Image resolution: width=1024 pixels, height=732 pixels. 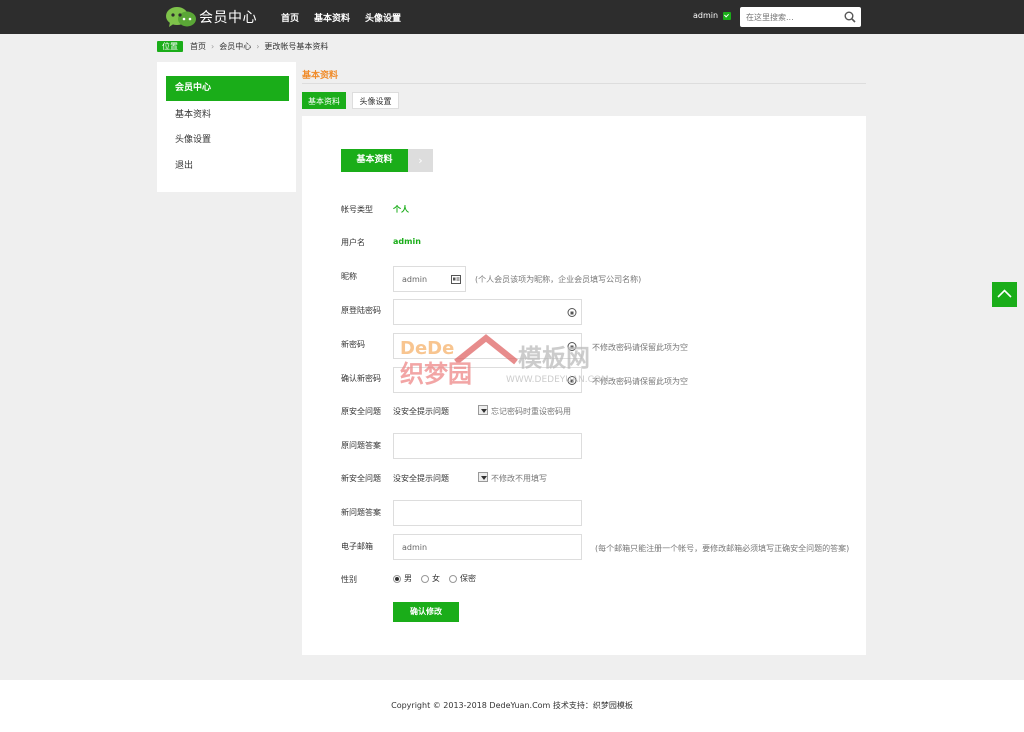 I want to click on nickname-label: 昵称, so click(x=349, y=276).